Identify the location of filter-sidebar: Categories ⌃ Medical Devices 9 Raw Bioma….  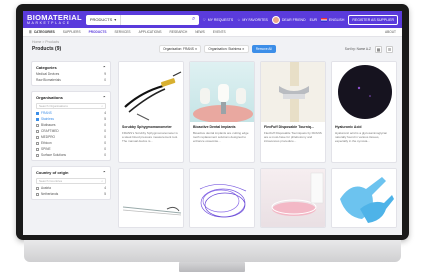
(71, 133).